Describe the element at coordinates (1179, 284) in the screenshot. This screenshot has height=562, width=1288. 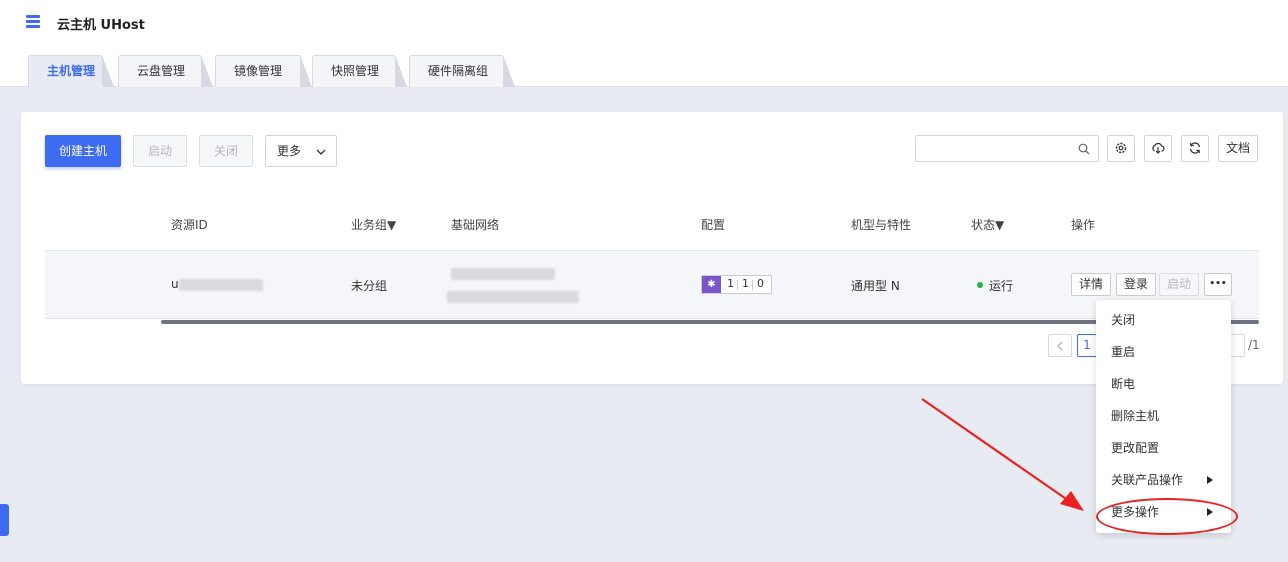
I see `row-start-button: 启动` at that location.